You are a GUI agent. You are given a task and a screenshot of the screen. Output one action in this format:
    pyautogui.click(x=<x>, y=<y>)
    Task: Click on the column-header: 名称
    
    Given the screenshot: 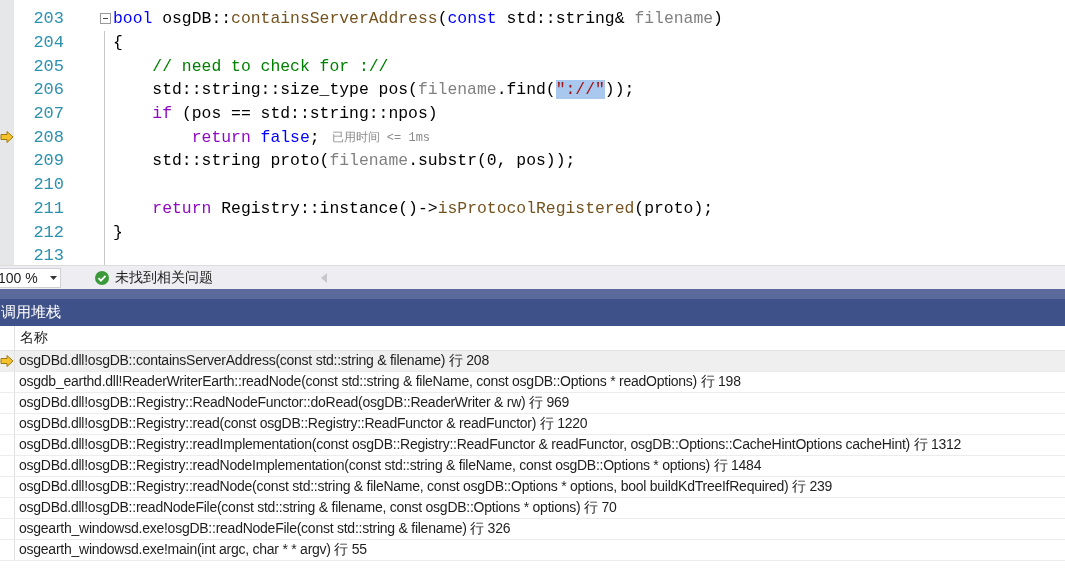 What is the action you would take?
    pyautogui.click(x=31, y=338)
    